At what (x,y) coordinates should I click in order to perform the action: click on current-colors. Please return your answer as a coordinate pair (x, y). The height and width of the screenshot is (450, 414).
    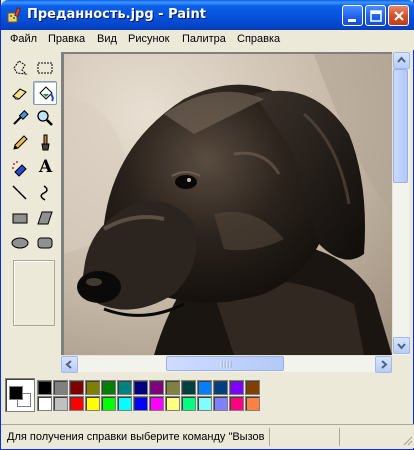
    Looking at the image, I should click on (20, 395).